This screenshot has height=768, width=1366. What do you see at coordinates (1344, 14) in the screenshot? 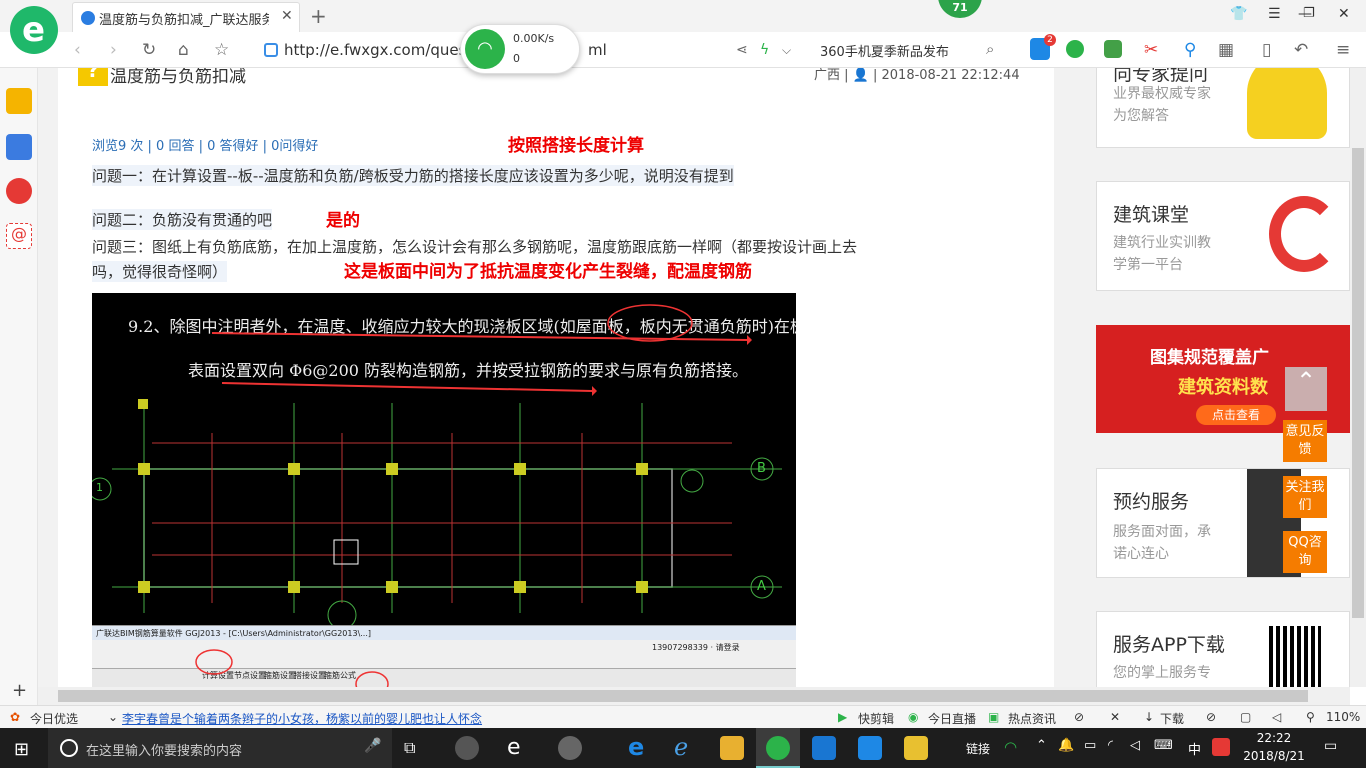
I see `close-window-icon: ✕` at bounding box center [1344, 14].